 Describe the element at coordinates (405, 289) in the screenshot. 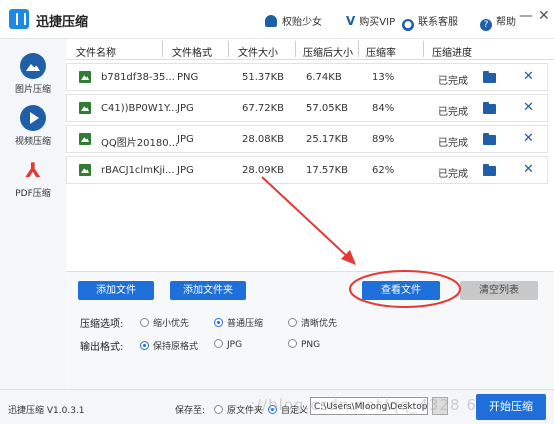

I see `annotation-circle` at that location.